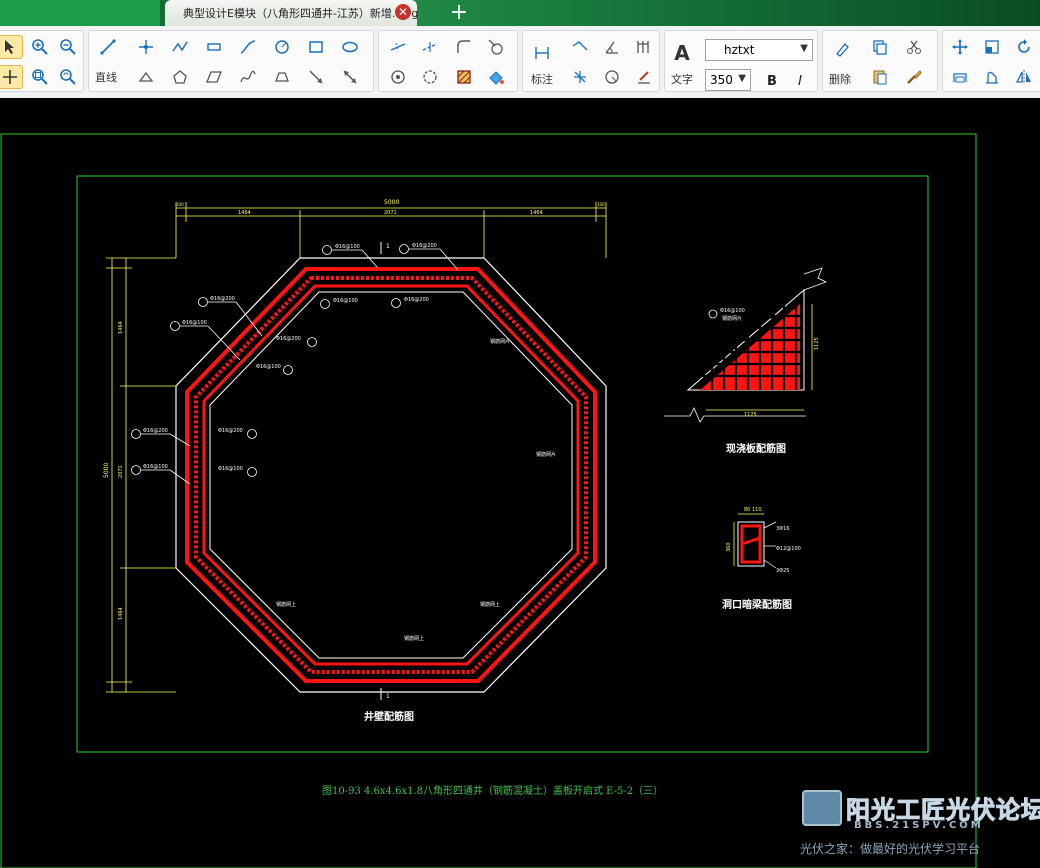 The image size is (1040, 868). I want to click on font-select-value: hztxt, so click(739, 50).